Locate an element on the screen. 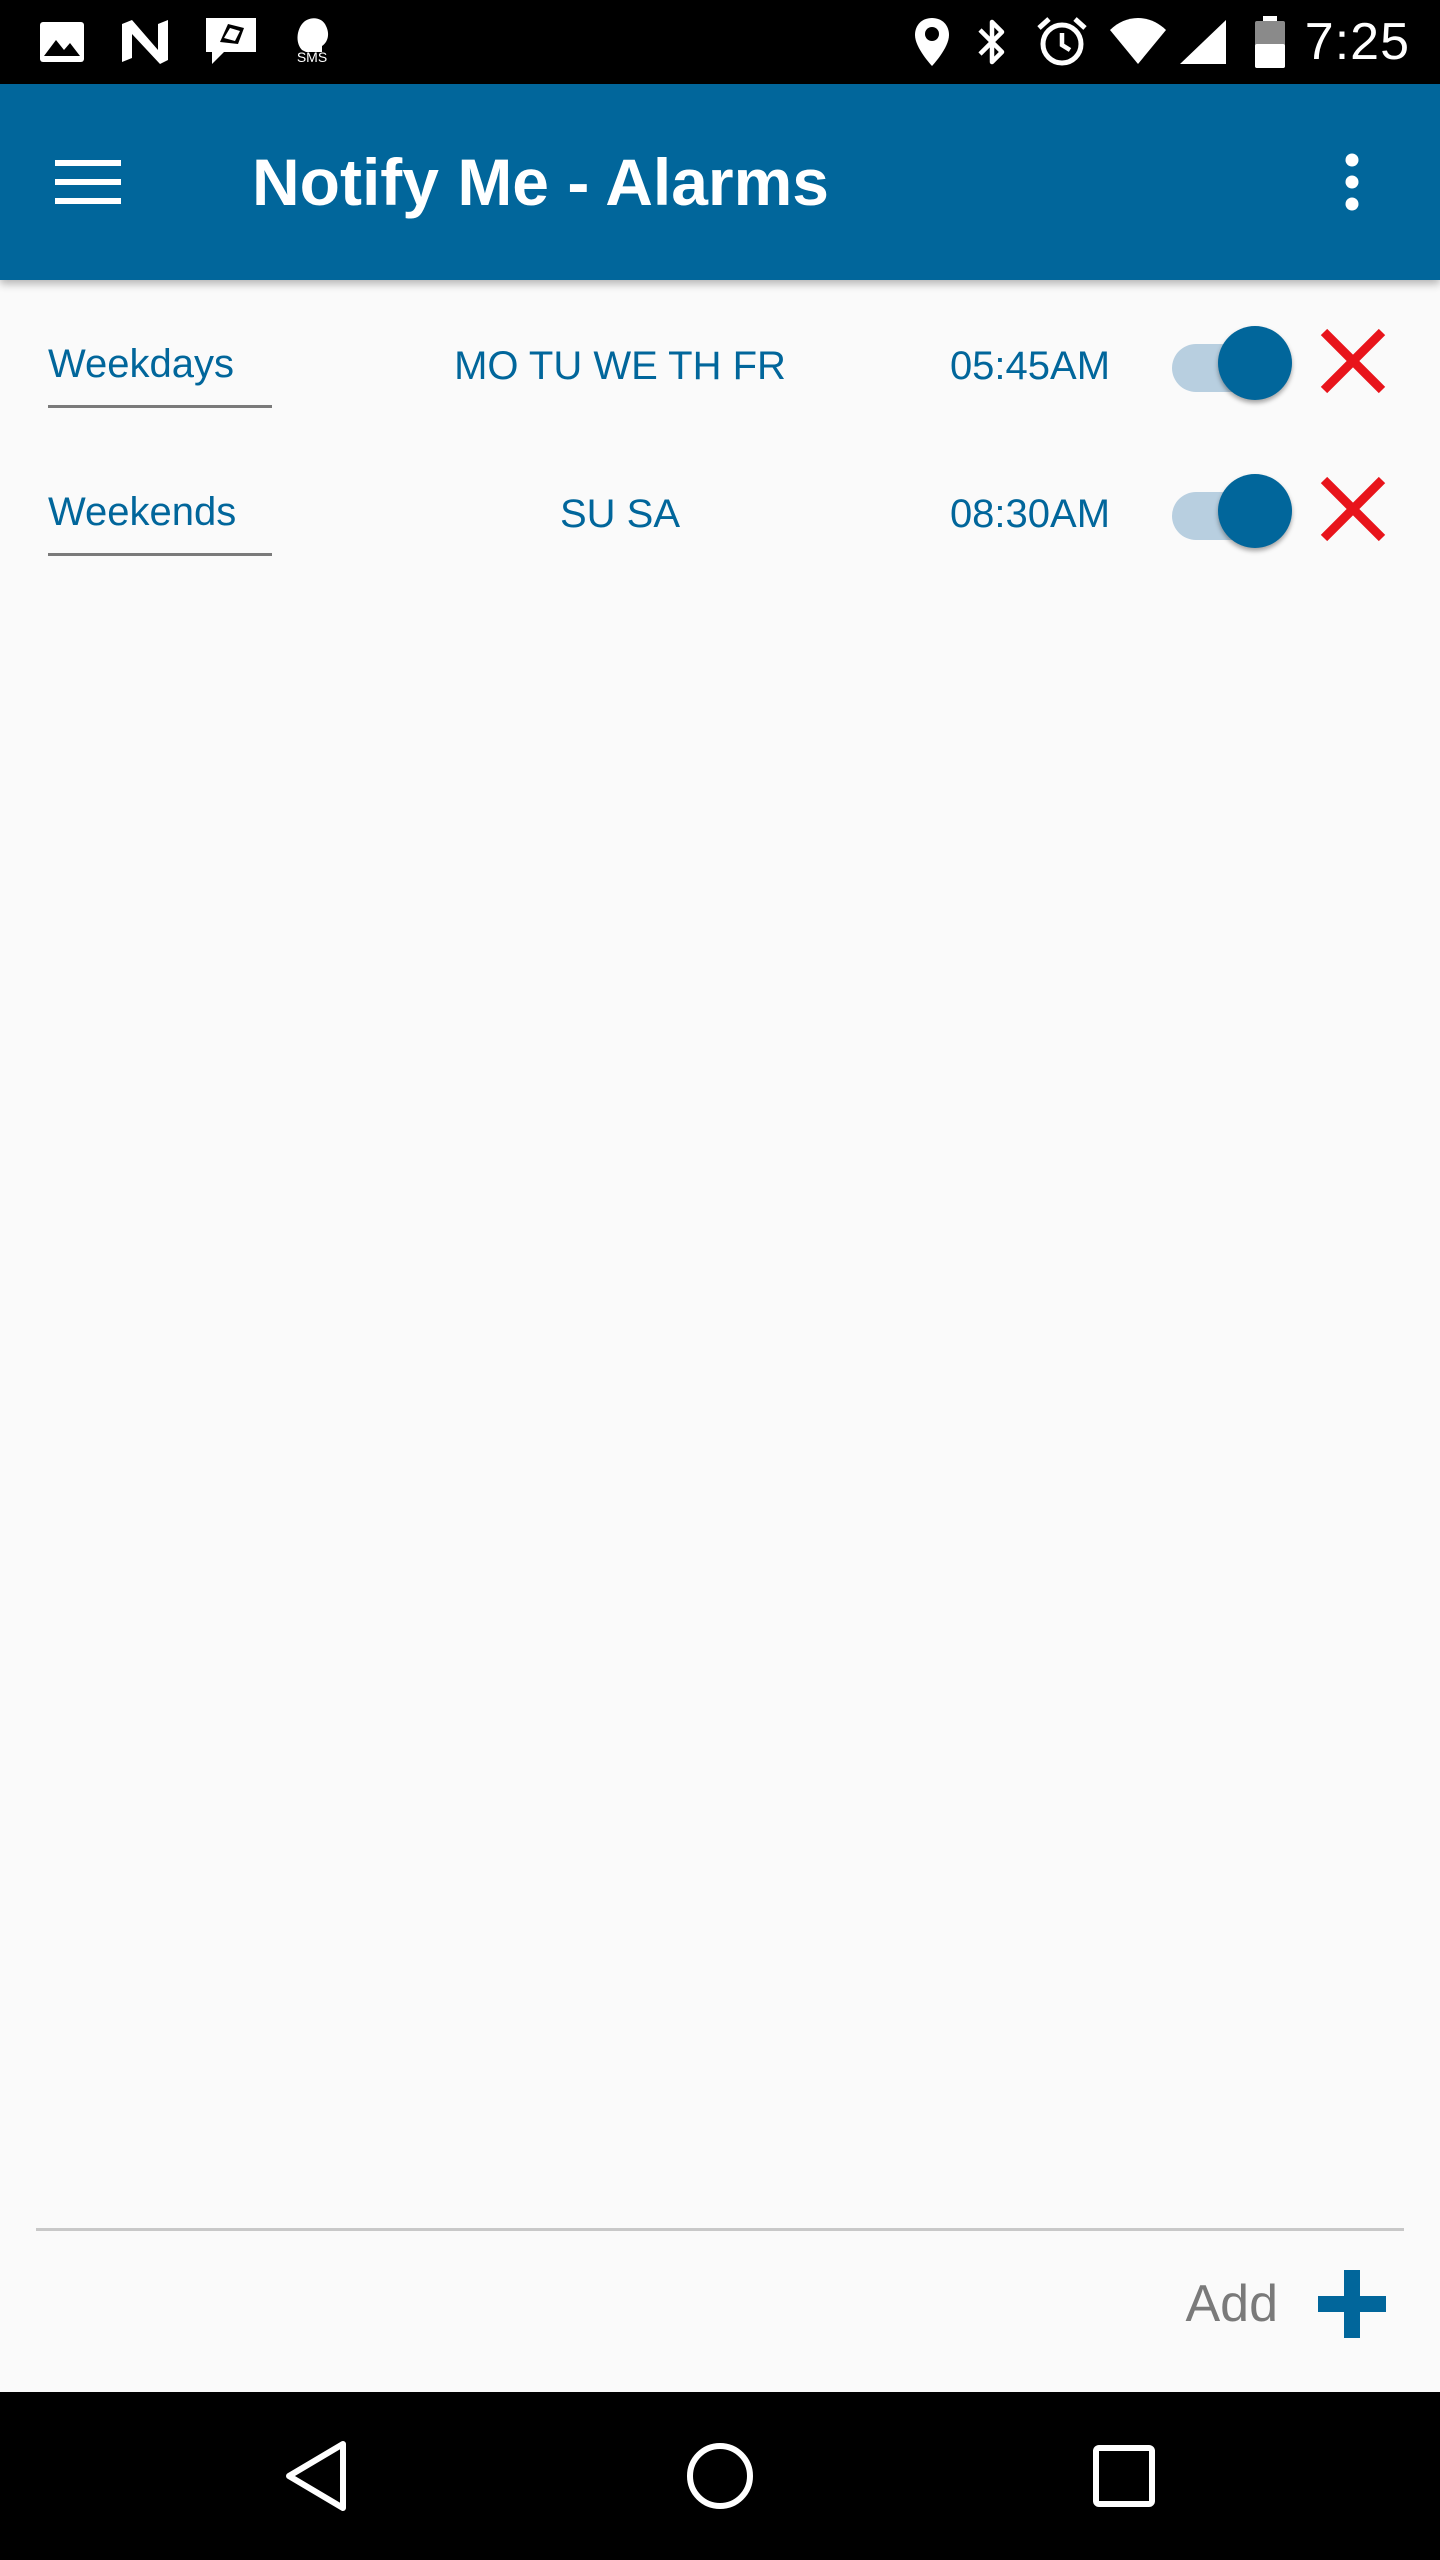 The height and width of the screenshot is (2560, 1440). app-bar: Notify Me - Alarms is located at coordinates (720, 182).